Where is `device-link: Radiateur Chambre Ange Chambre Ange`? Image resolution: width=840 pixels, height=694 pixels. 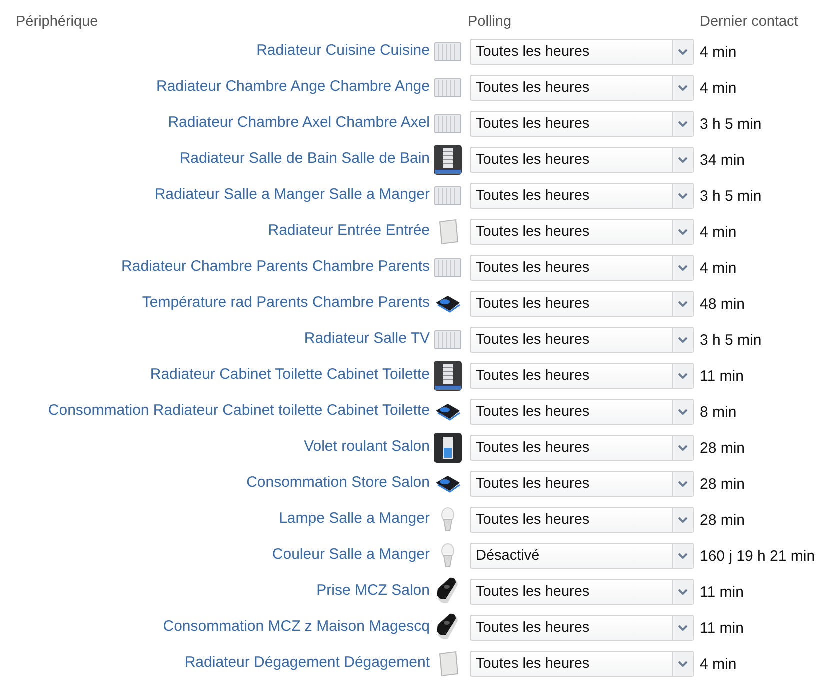
device-link: Radiateur Chambre Ange Chambre Ange is located at coordinates (215, 88).